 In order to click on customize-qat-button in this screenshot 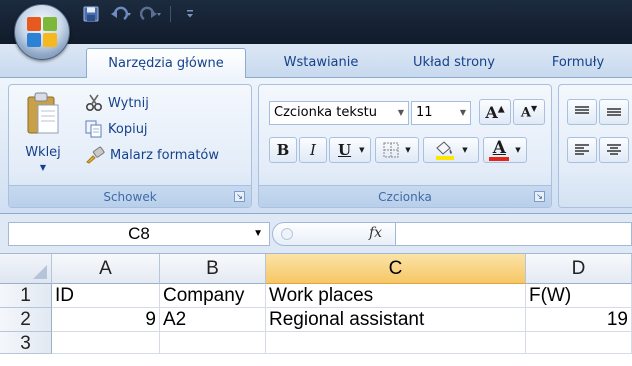, I will do `click(190, 14)`.